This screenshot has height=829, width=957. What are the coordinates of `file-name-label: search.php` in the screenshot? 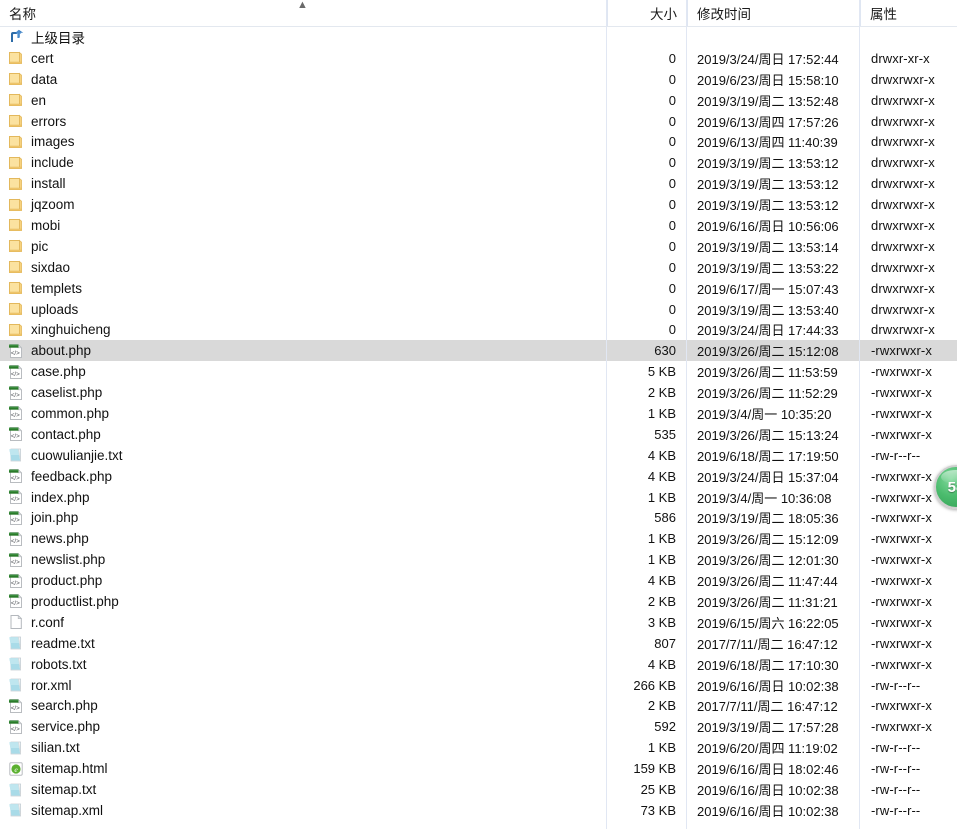 It's located at (64, 706).